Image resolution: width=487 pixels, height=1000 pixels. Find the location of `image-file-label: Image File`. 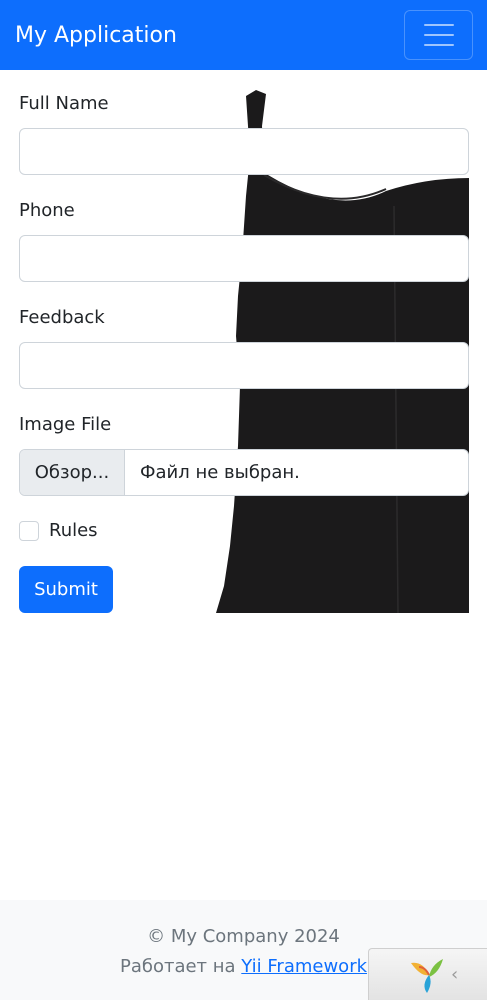

image-file-label: Image File is located at coordinates (65, 424).